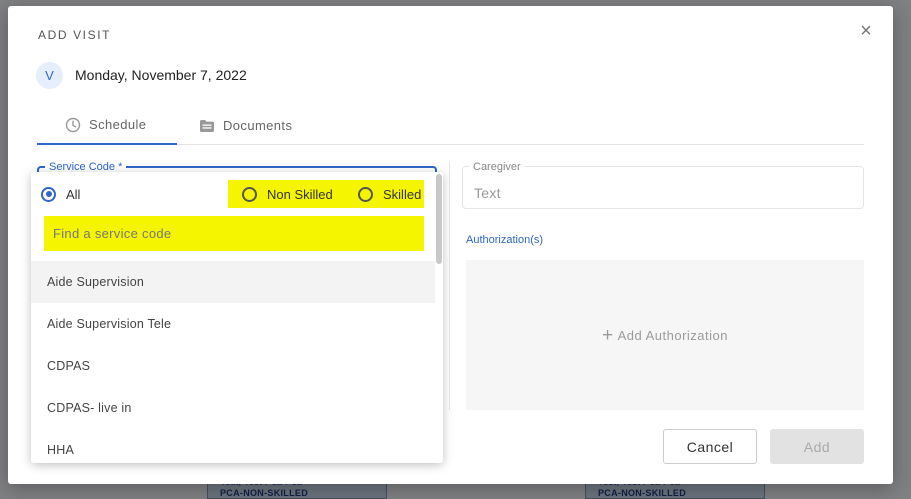 The height and width of the screenshot is (499, 911). Describe the element at coordinates (449, 286) in the screenshot. I see `column-divider` at that location.